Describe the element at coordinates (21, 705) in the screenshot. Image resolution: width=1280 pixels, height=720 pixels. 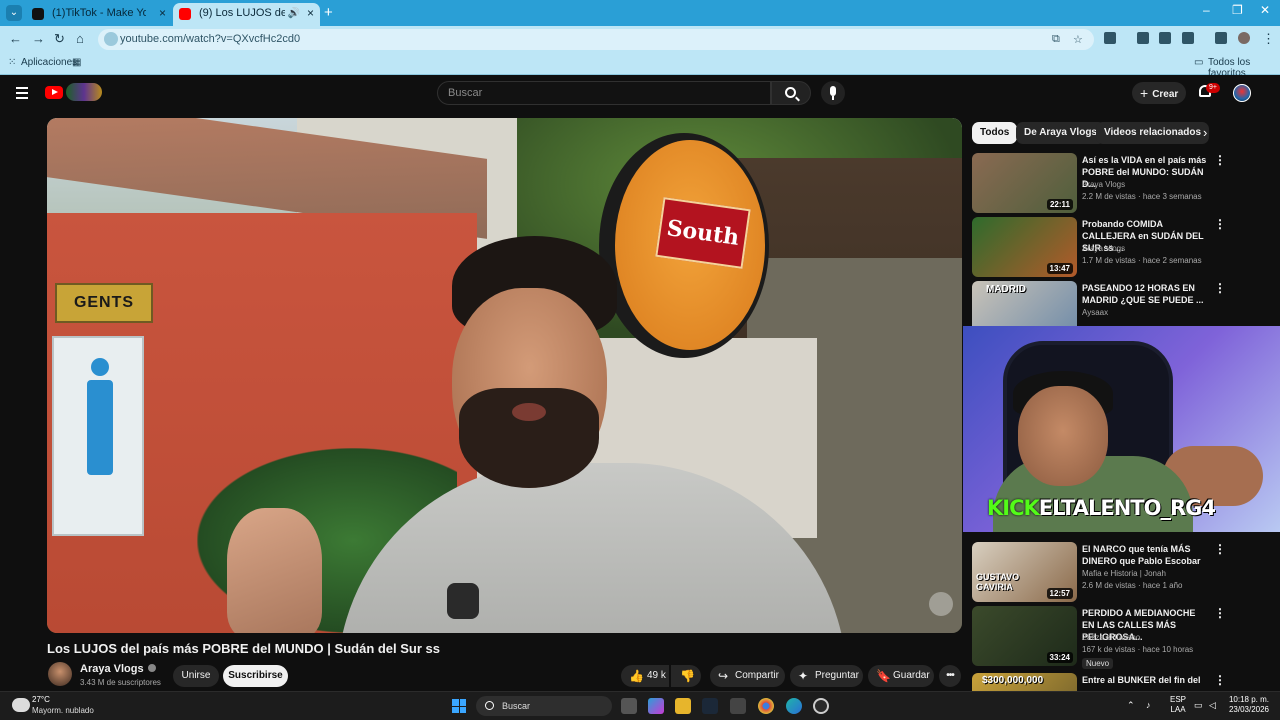
I see `weather-cloud-icon` at that location.